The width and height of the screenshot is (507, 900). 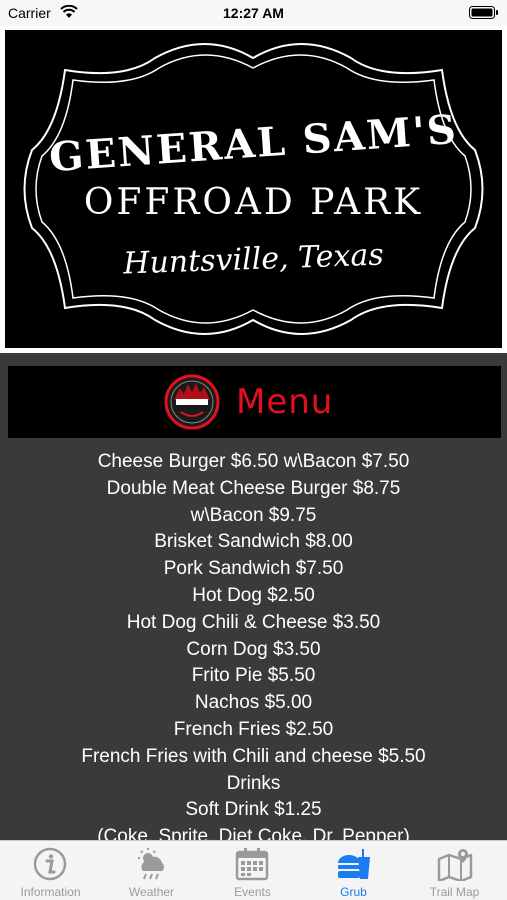 What do you see at coordinates (252, 892) in the screenshot?
I see `tab-label-events: Events` at bounding box center [252, 892].